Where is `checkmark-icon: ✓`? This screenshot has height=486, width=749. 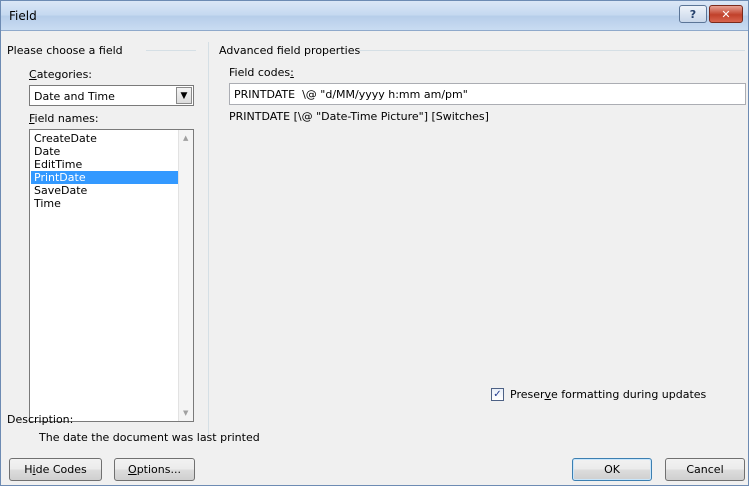 checkmark-icon: ✓ is located at coordinates (497, 394).